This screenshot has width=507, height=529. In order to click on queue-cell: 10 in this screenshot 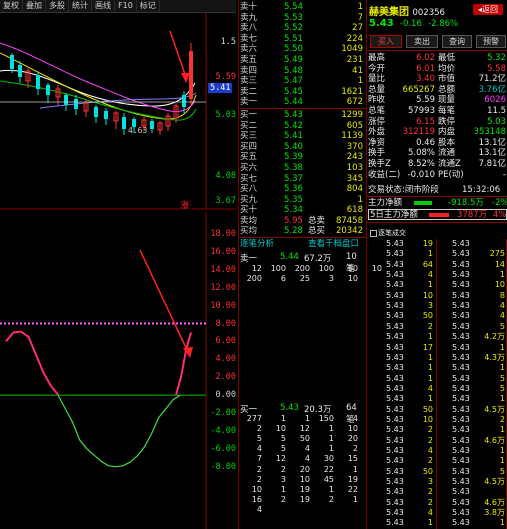, I will do `click(352, 429)`.